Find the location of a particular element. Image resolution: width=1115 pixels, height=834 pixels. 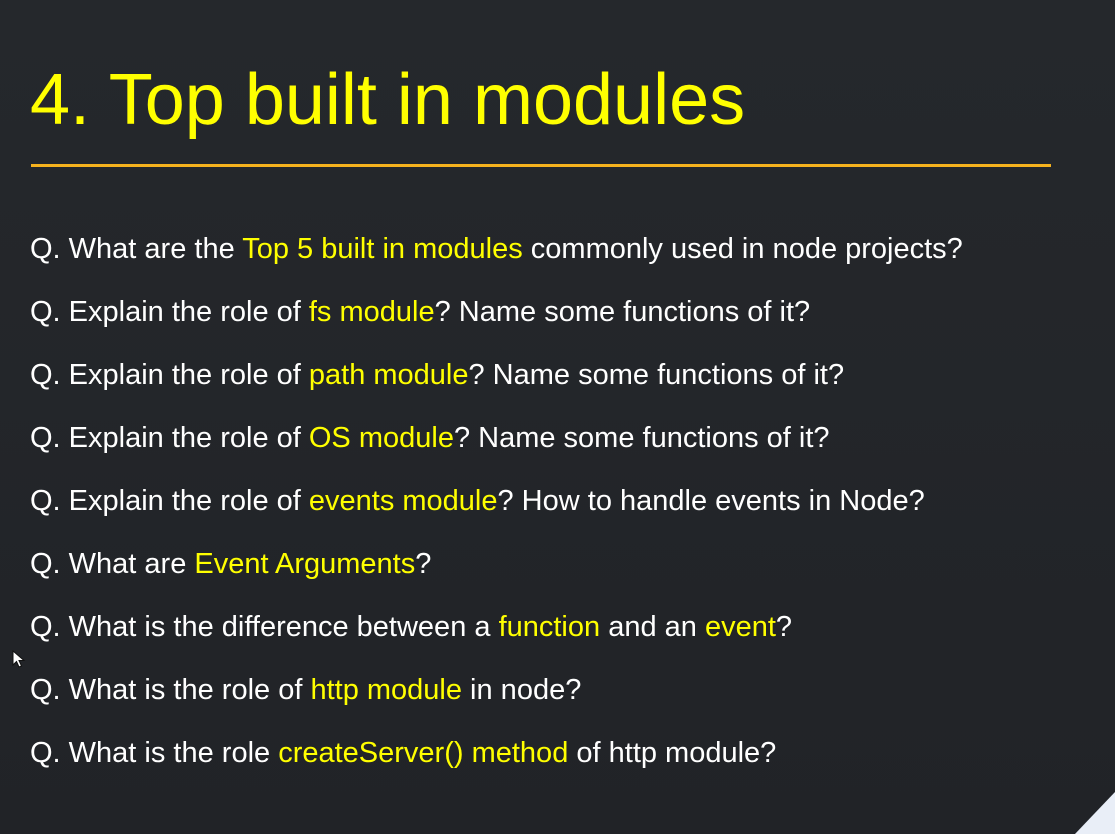

question-text: Q. What are the is located at coordinates (136, 249).